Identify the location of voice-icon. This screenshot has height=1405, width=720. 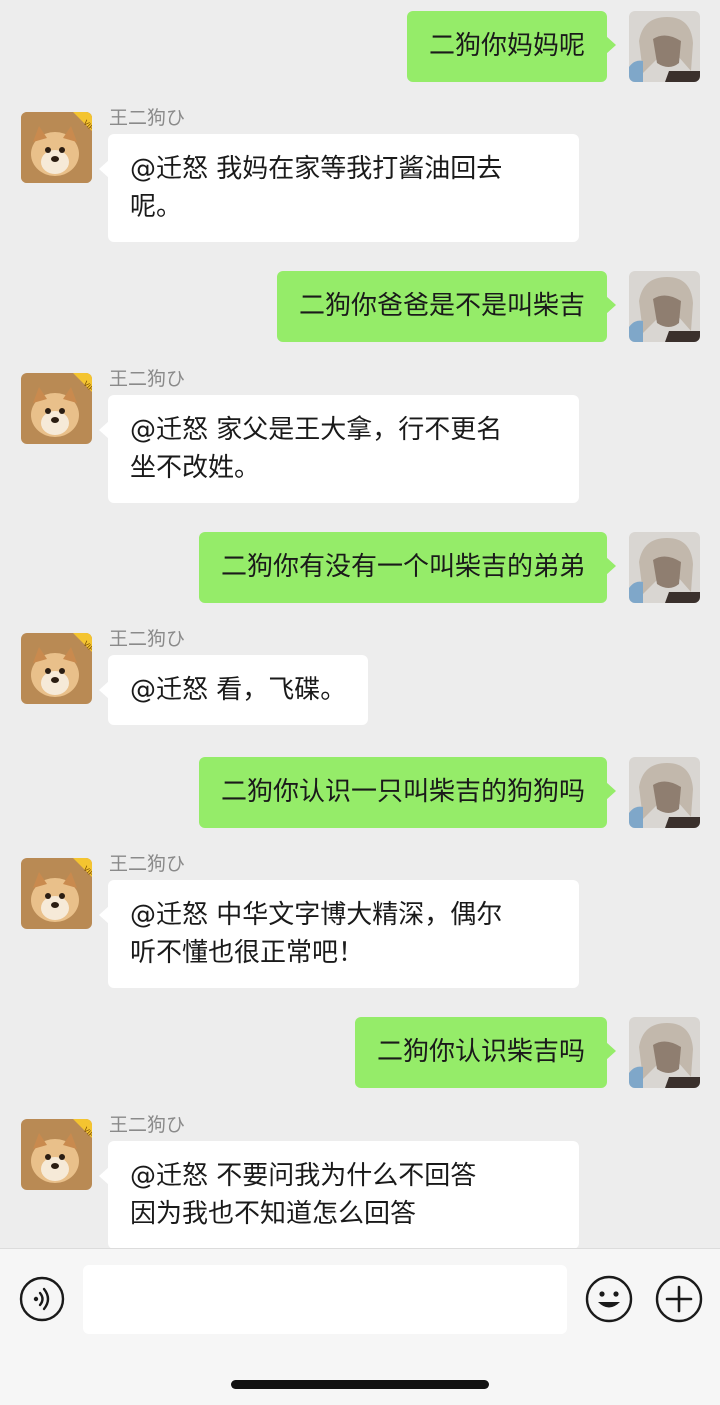
(42, 1299).